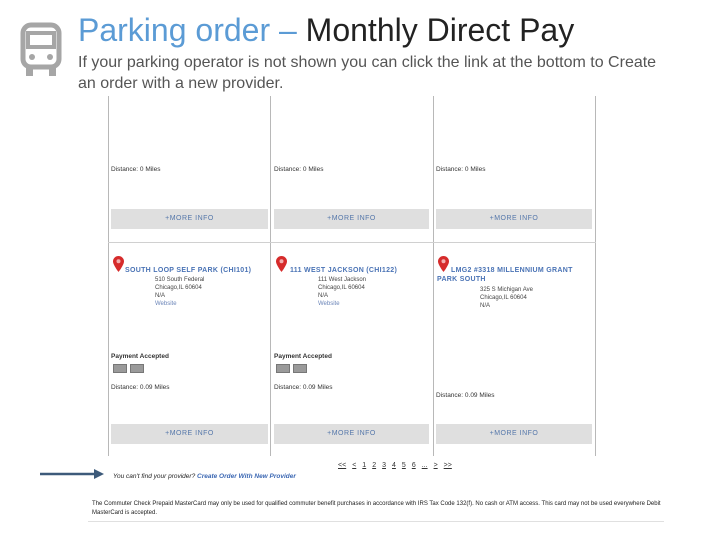  Describe the element at coordinates (414, 465) in the screenshot. I see `page-6: 6` at that location.